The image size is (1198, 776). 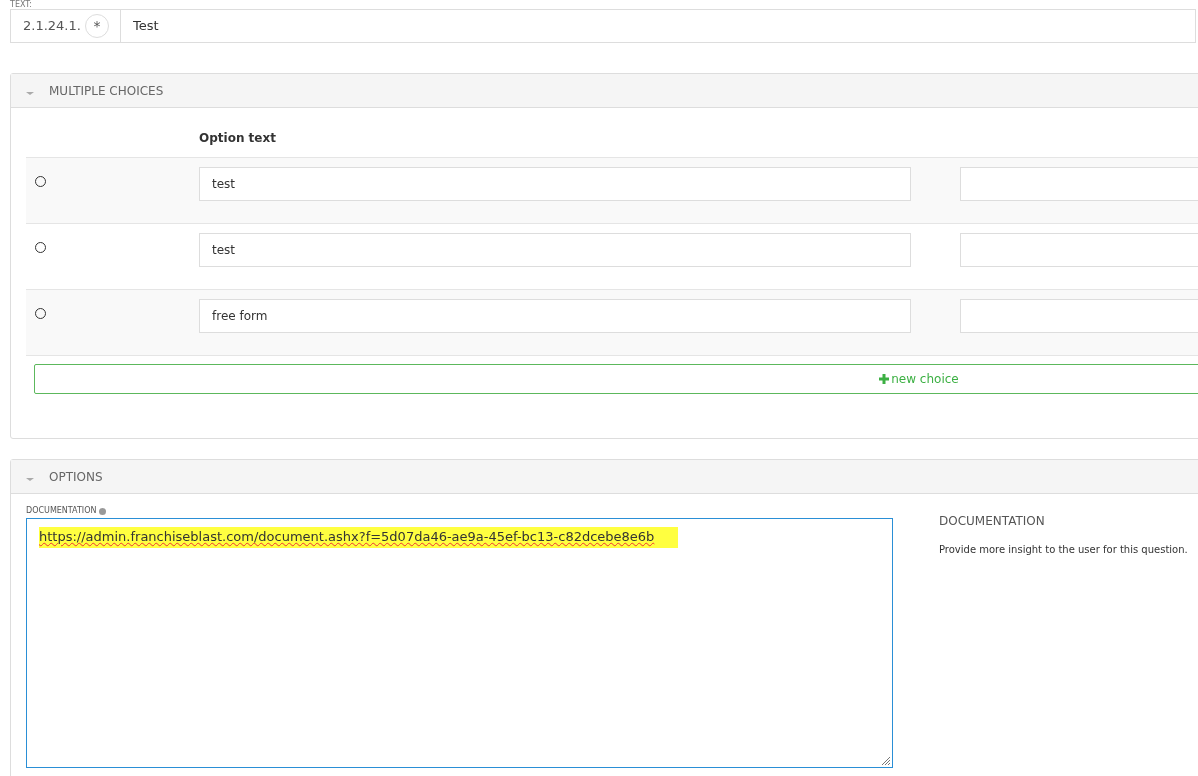 What do you see at coordinates (884, 379) in the screenshot?
I see `plus-icon` at bounding box center [884, 379].